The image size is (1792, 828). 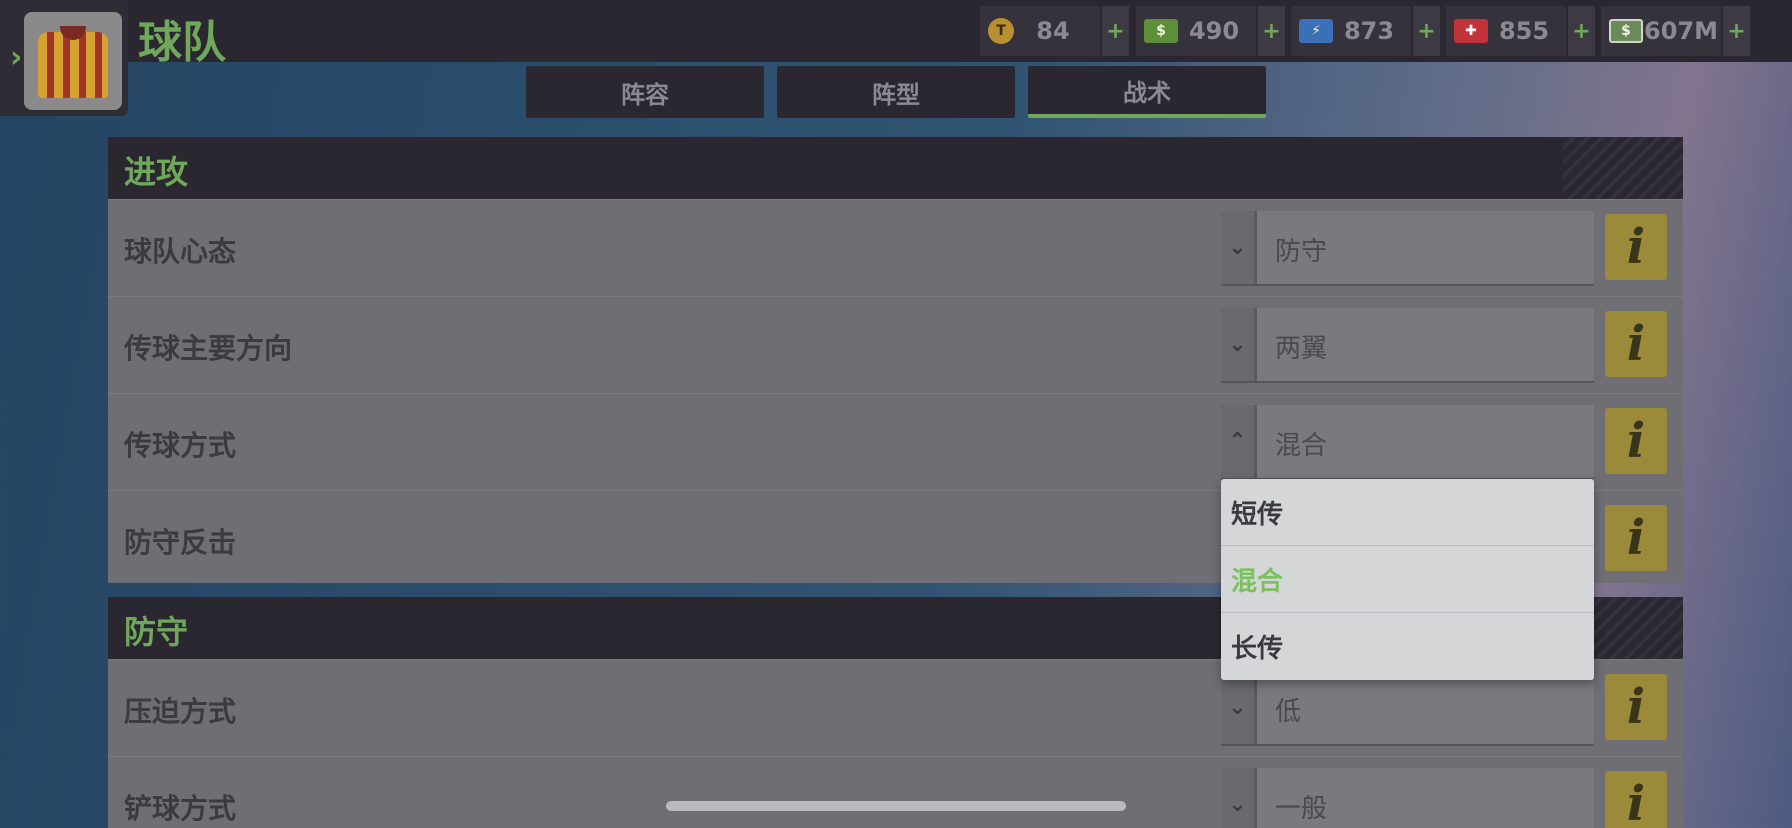 What do you see at coordinates (895, 441) in the screenshot?
I see `tactic-row-pass-style: 传球方式 ⌃ 混合 i` at bounding box center [895, 441].